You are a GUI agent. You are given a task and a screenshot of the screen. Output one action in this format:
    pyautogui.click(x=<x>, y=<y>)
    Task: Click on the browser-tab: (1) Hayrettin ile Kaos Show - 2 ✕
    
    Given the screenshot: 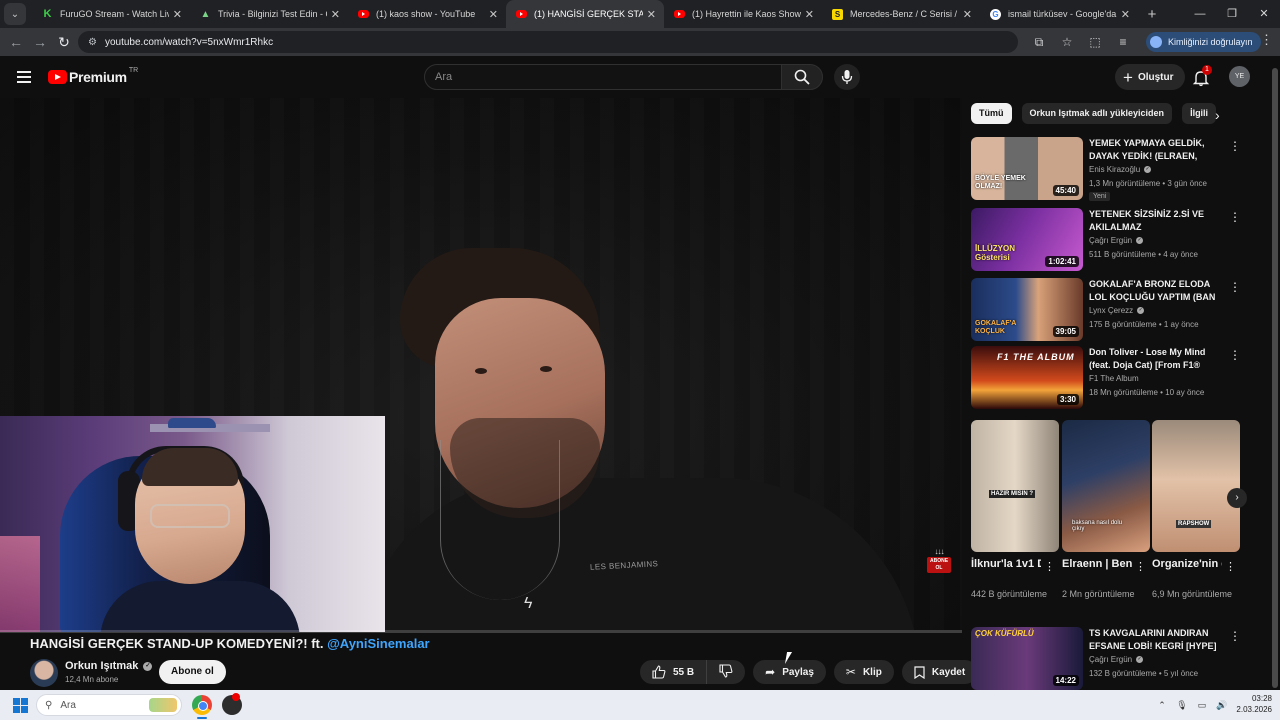 What is the action you would take?
    pyautogui.click(x=743, y=14)
    